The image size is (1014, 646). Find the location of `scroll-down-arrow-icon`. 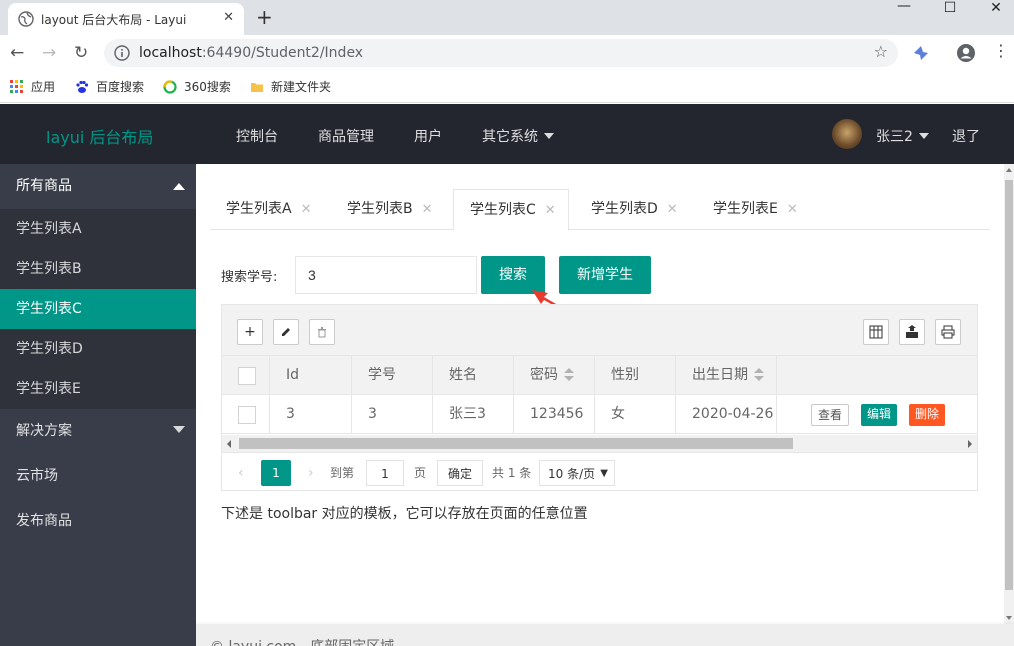

scroll-down-arrow-icon is located at coordinates (1009, 618).